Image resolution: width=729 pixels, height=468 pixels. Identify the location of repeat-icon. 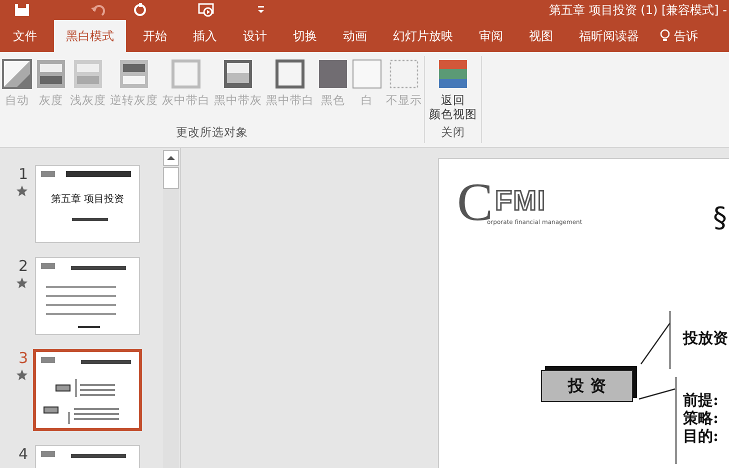
(140, 10).